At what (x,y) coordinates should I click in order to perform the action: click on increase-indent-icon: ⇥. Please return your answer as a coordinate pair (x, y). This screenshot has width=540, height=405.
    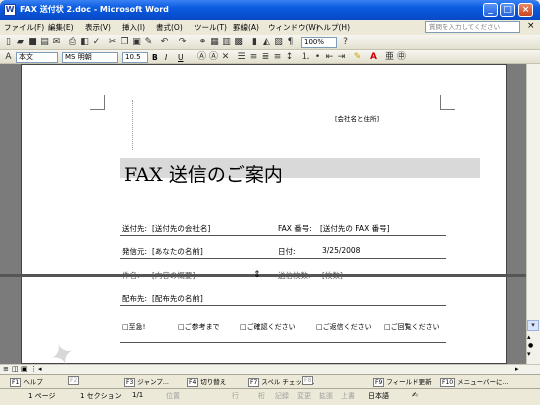
    Looking at the image, I should click on (341, 57).